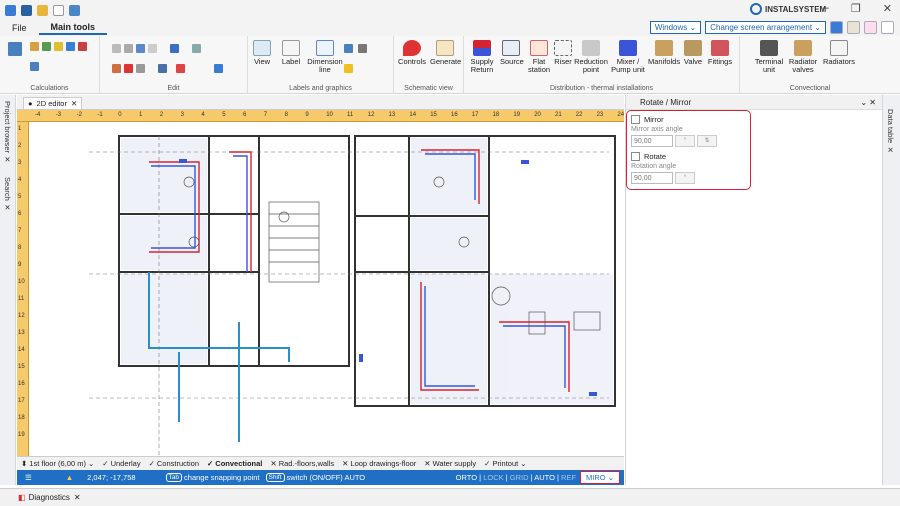 This screenshot has height=506, width=900. I want to click on layer-rad-floors: ✕ Rad.-floors,walls, so click(302, 463).